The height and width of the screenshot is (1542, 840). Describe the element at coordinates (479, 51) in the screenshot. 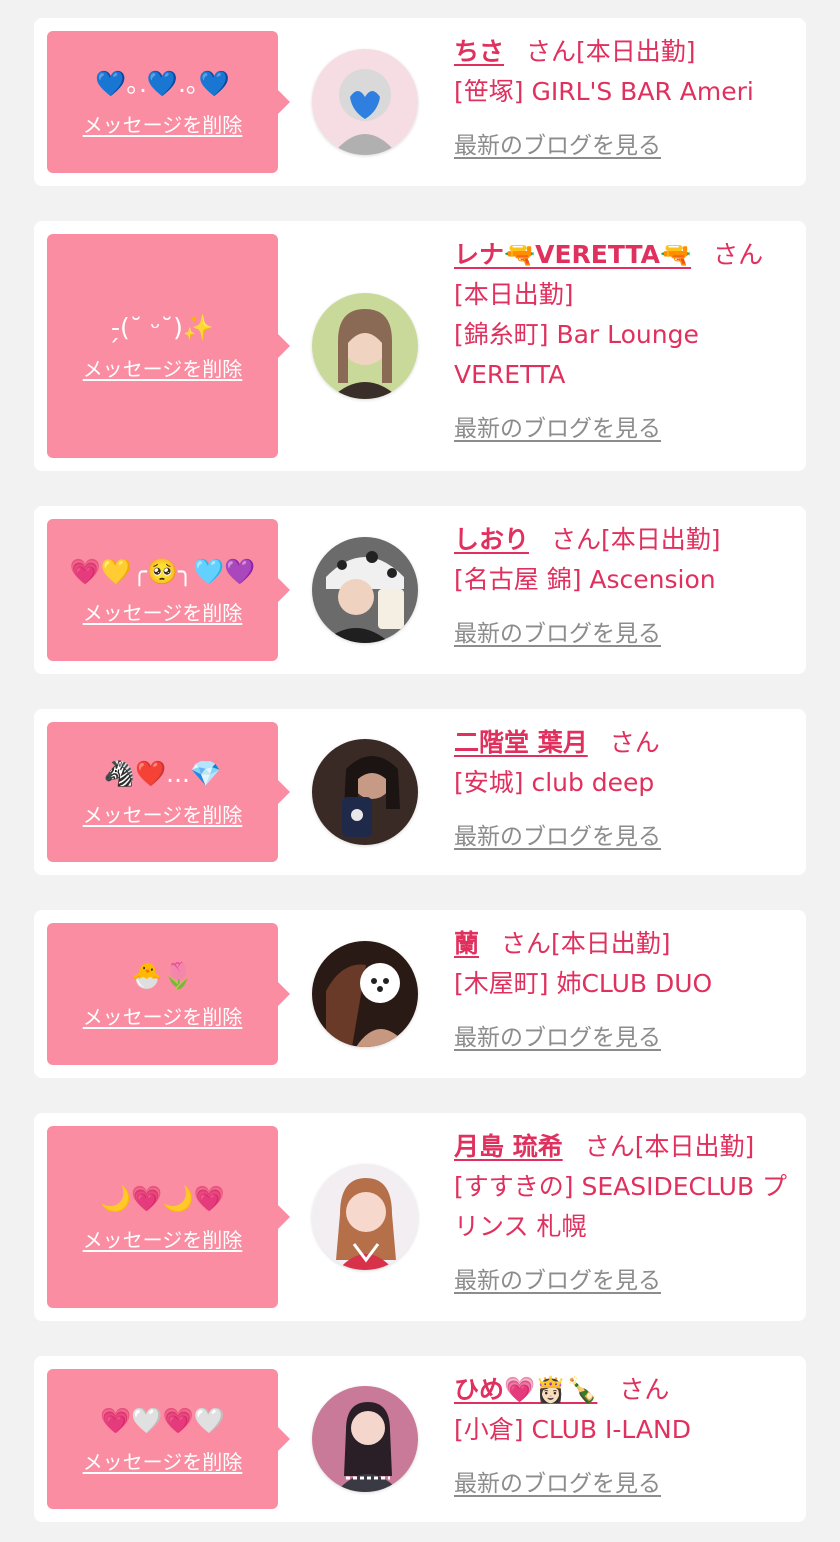

I see `cast-name-link: ちさ` at that location.